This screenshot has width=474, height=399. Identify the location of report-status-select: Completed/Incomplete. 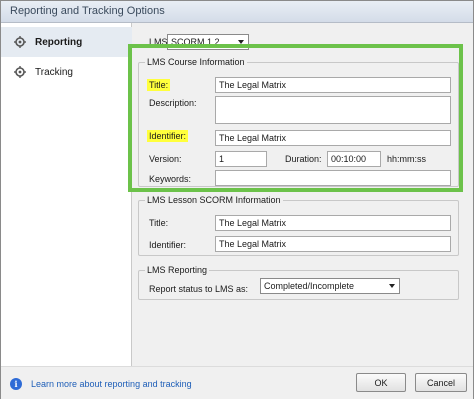
(330, 286).